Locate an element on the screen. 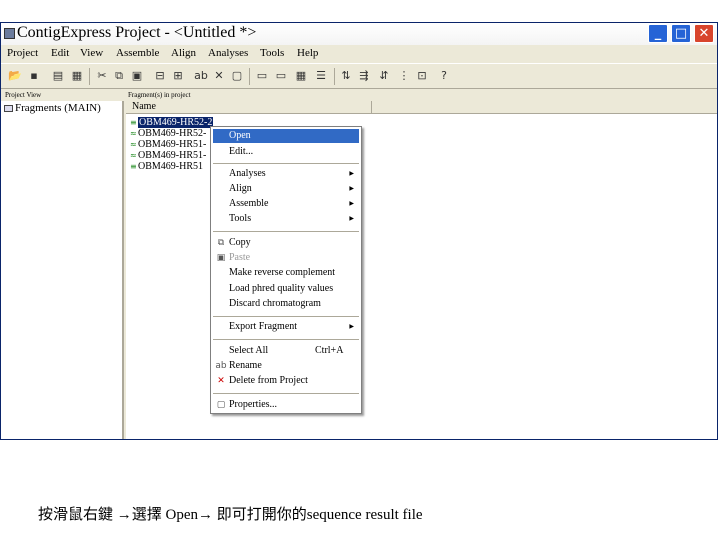 Image resolution: width=720 pixels, height=540 pixels. folder-icon is located at coordinates (8, 108).